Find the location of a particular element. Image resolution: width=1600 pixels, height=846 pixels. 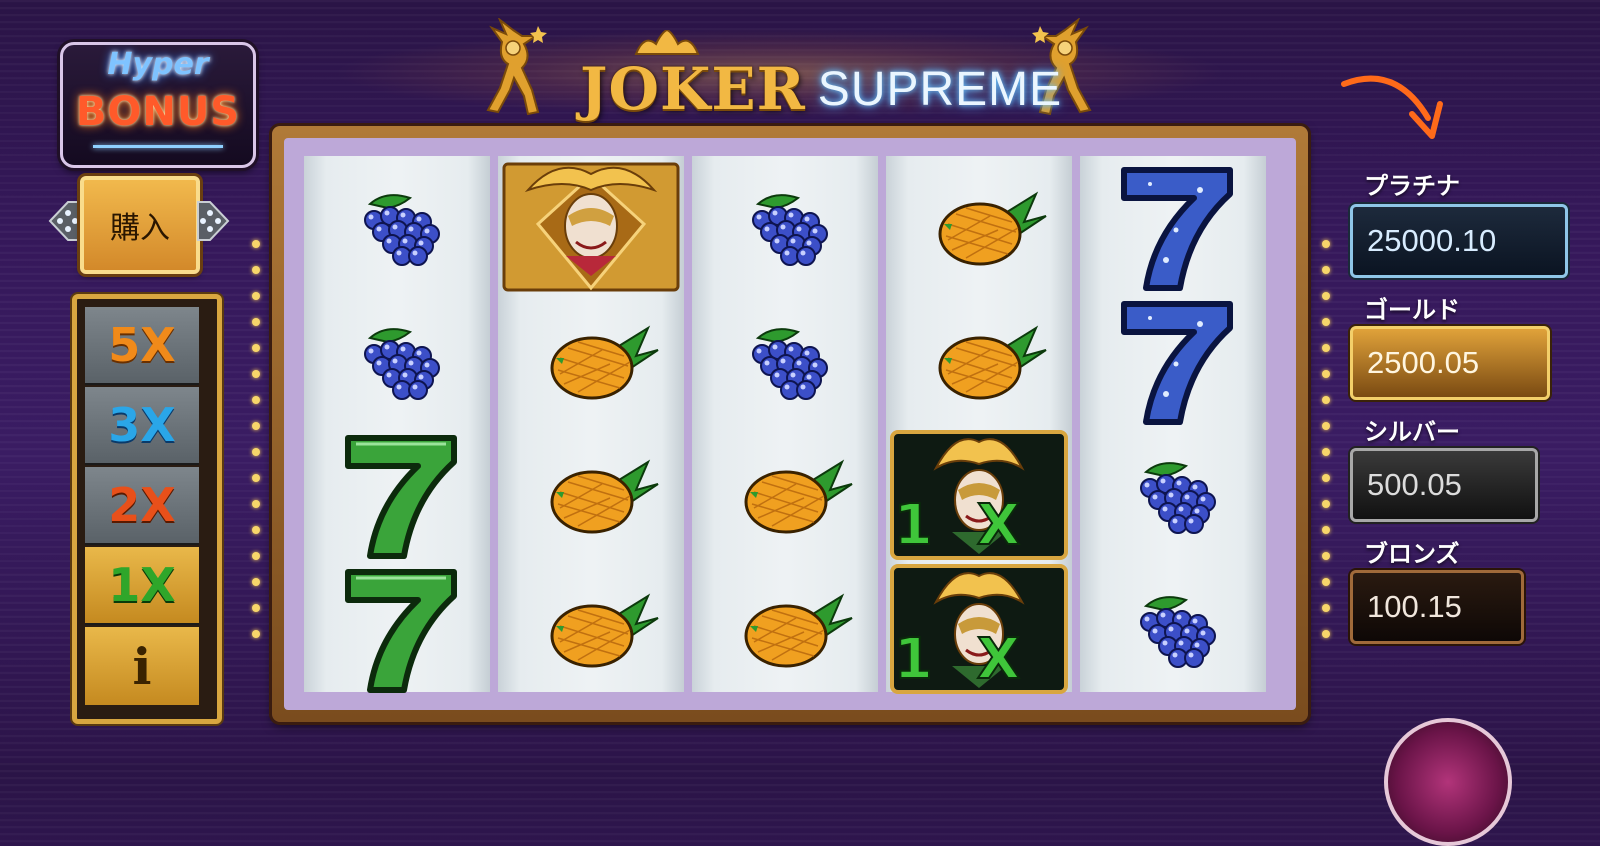

buy-arrow-left-icon is located at coordinates (64, 221).